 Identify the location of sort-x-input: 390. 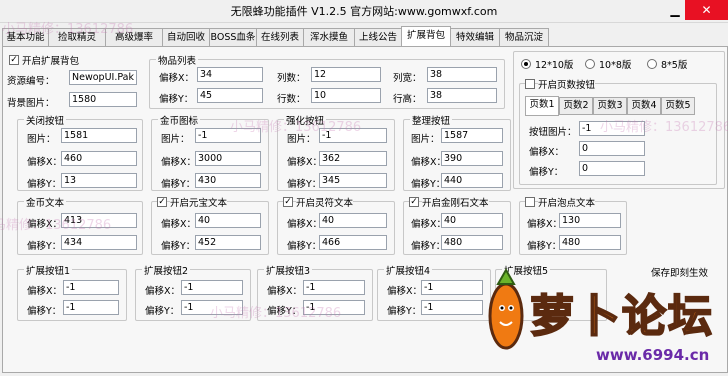
(472, 158).